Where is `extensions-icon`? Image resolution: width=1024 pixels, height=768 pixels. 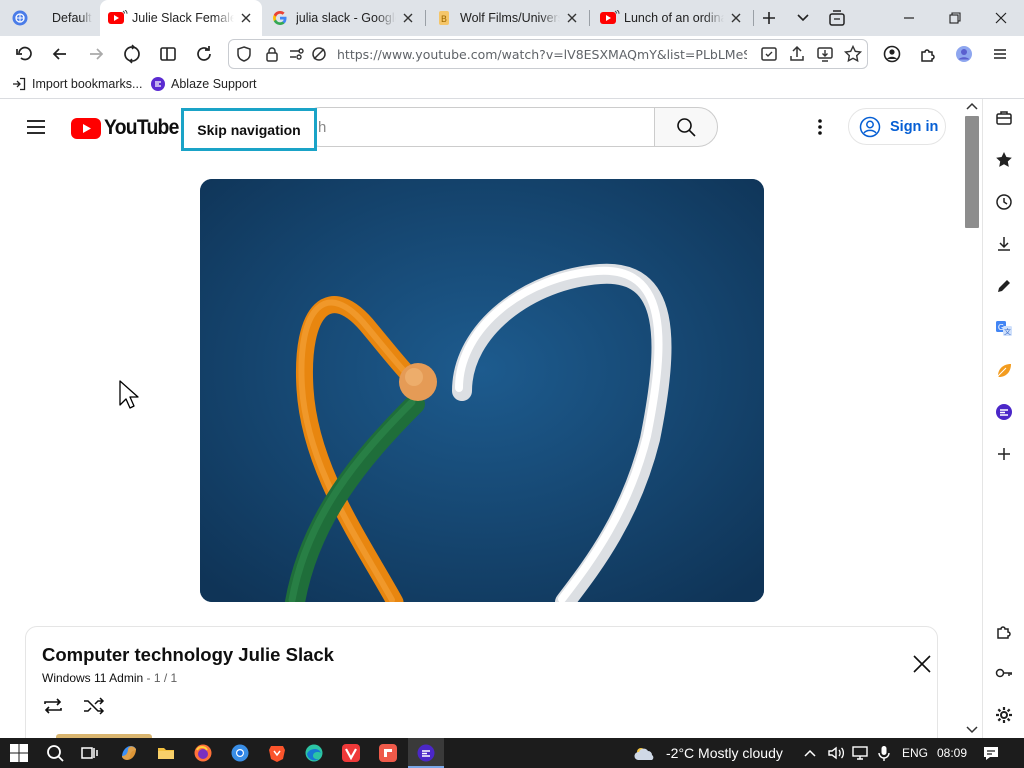 extensions-icon is located at coordinates (928, 54).